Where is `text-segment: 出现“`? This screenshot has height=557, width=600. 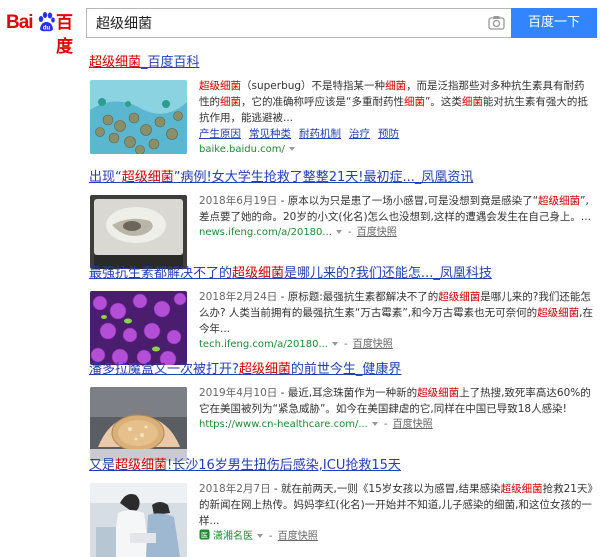 text-segment: 出现“ is located at coordinates (105, 177).